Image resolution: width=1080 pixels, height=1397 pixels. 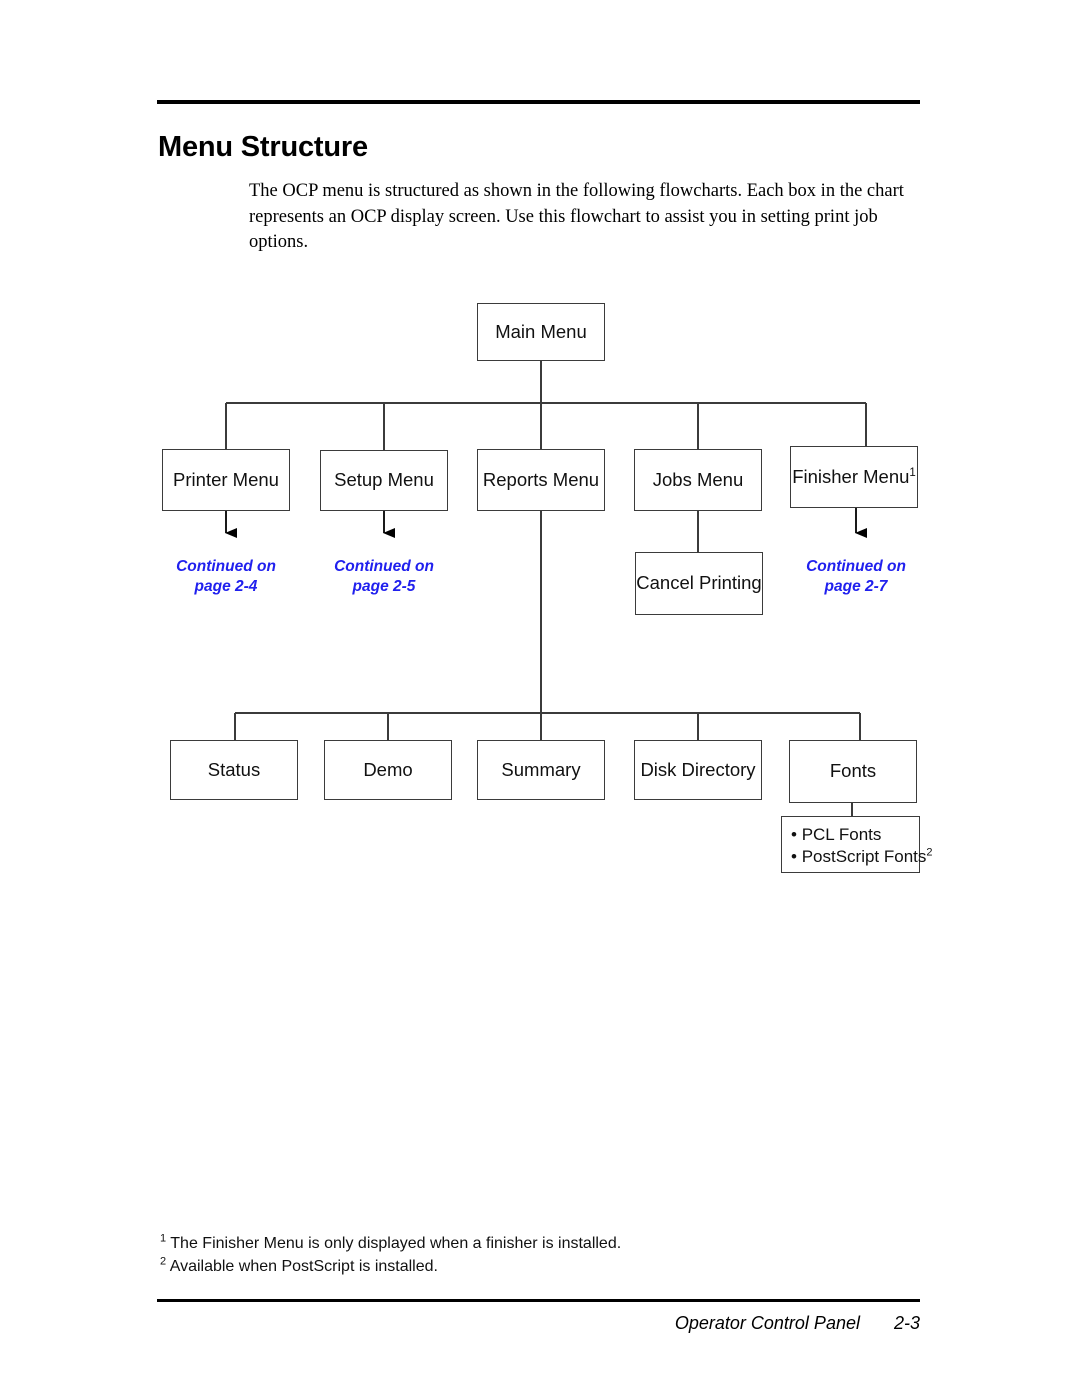 I want to click on node-label: Main Menu, so click(x=541, y=331).